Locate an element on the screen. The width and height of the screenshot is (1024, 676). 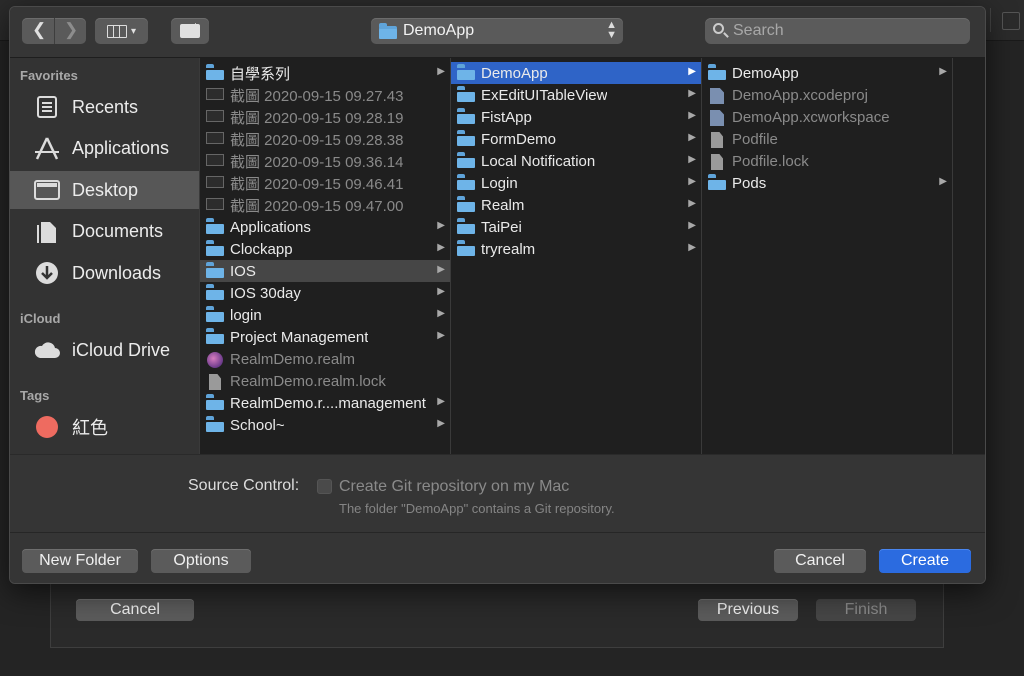
forward-icon: ❯ is located at coordinates (71, 30).